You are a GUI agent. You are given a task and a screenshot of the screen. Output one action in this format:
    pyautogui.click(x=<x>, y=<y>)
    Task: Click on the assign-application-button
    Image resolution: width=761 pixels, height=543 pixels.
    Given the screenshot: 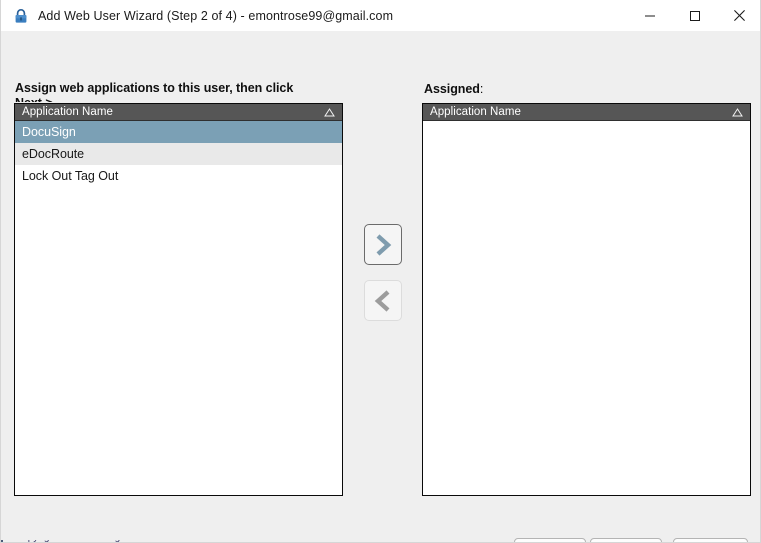 What is the action you would take?
    pyautogui.click(x=383, y=244)
    